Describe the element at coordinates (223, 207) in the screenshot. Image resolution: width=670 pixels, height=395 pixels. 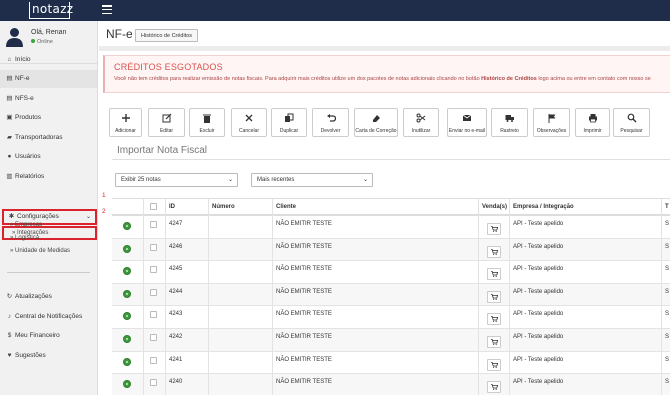
I see `column-header-numero: Número` at that location.